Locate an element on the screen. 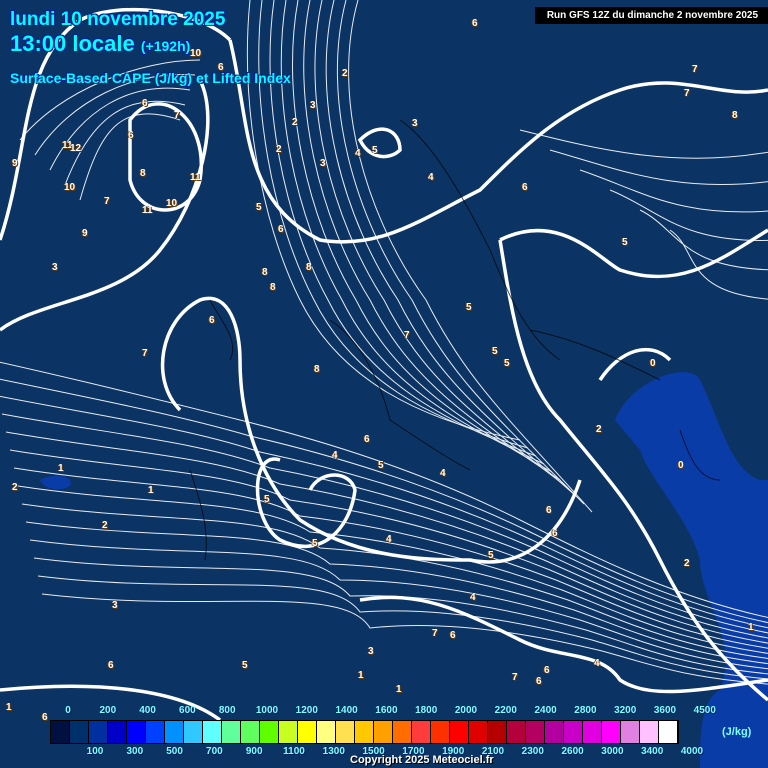  colorbar-tick-top: 400 is located at coordinates (147, 710).